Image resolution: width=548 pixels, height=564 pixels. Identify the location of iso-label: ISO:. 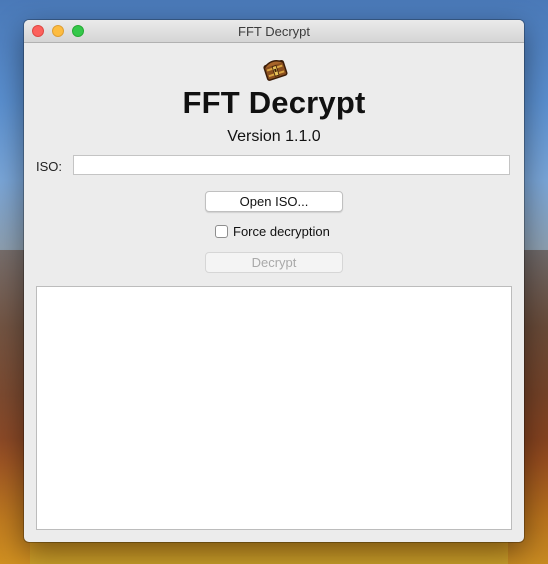
(49, 166).